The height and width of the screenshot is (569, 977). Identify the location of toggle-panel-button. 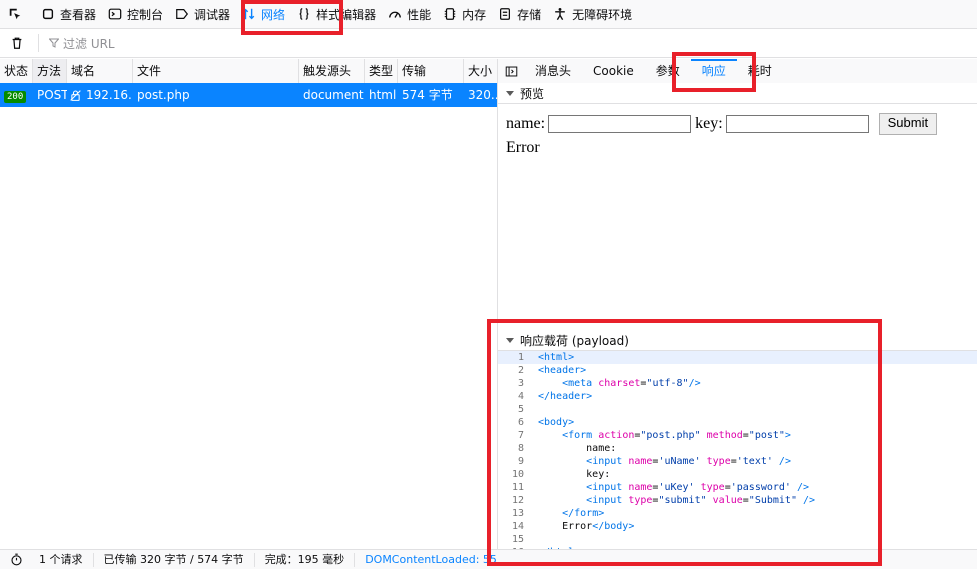
(511, 71).